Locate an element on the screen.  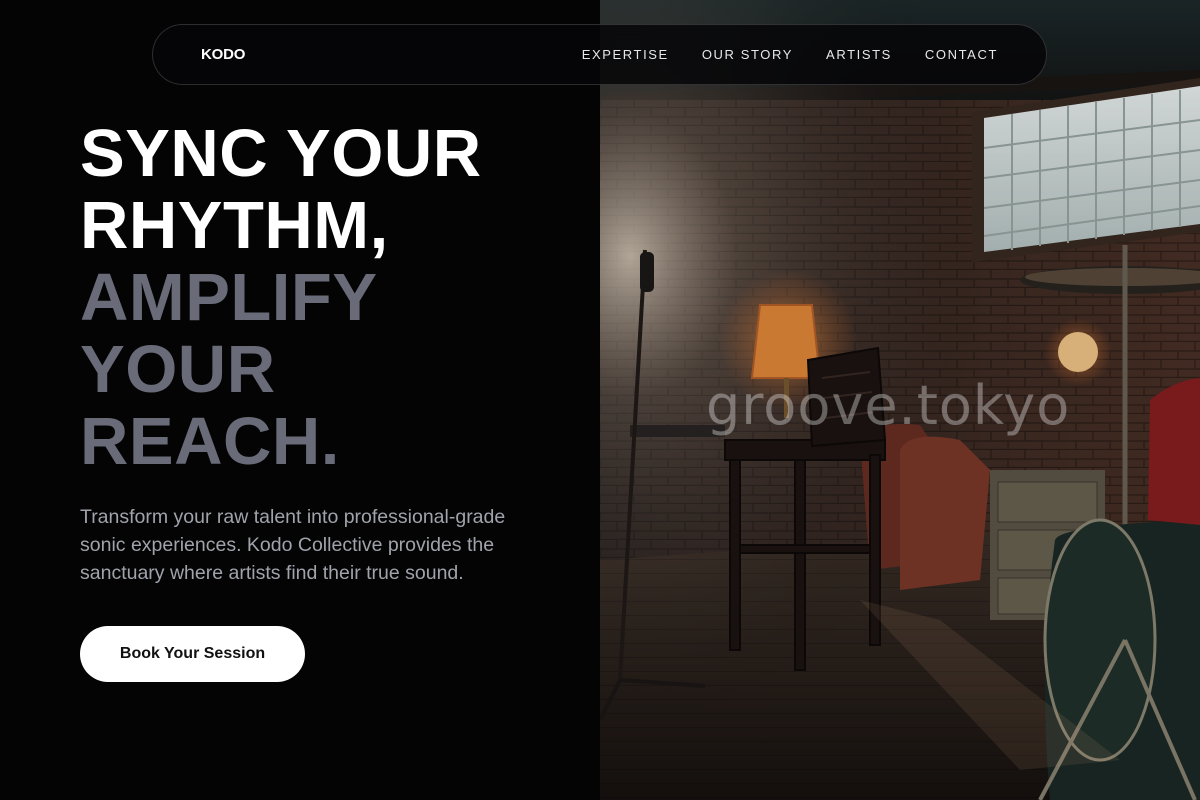
nav-links: EXPERTISE OUR STORY ARTISTS CONTACT is located at coordinates (790, 54).